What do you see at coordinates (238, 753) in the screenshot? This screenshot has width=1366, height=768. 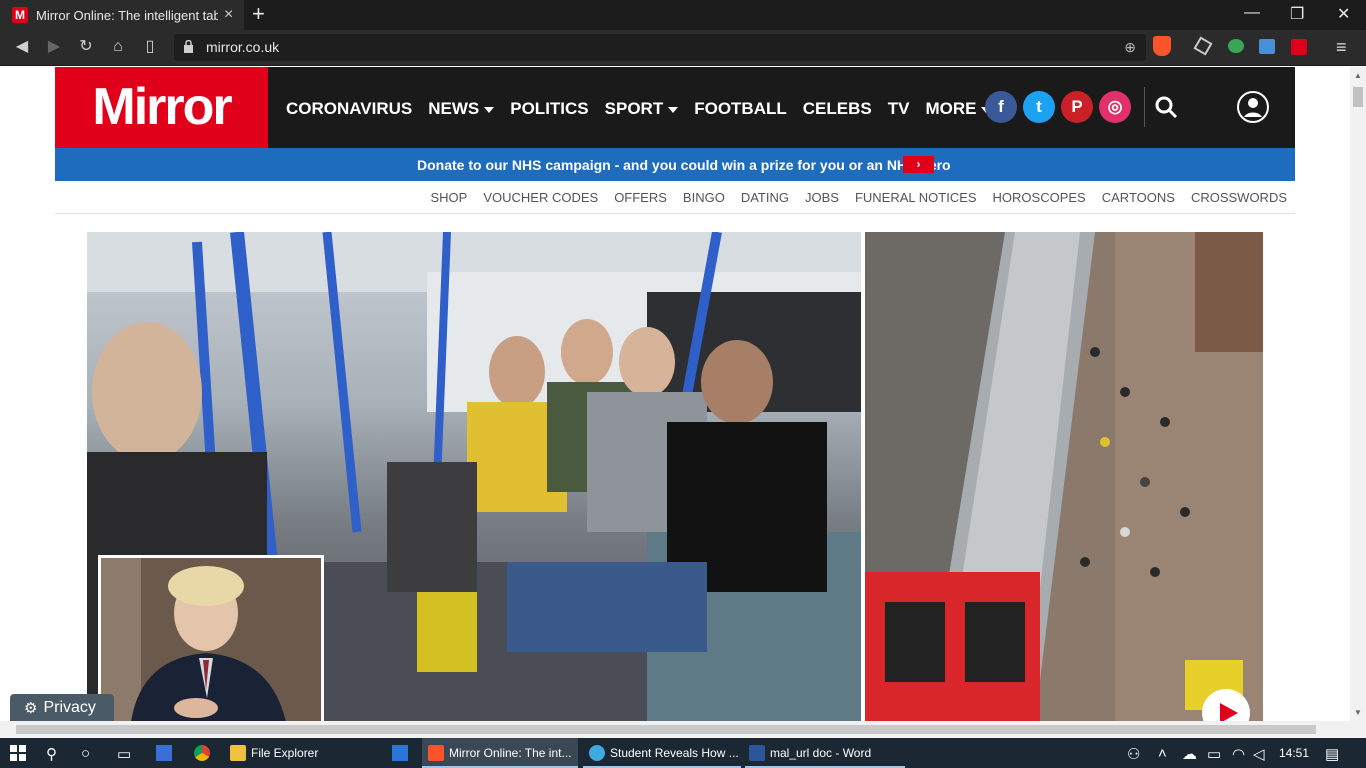 I see `folder-icon` at bounding box center [238, 753].